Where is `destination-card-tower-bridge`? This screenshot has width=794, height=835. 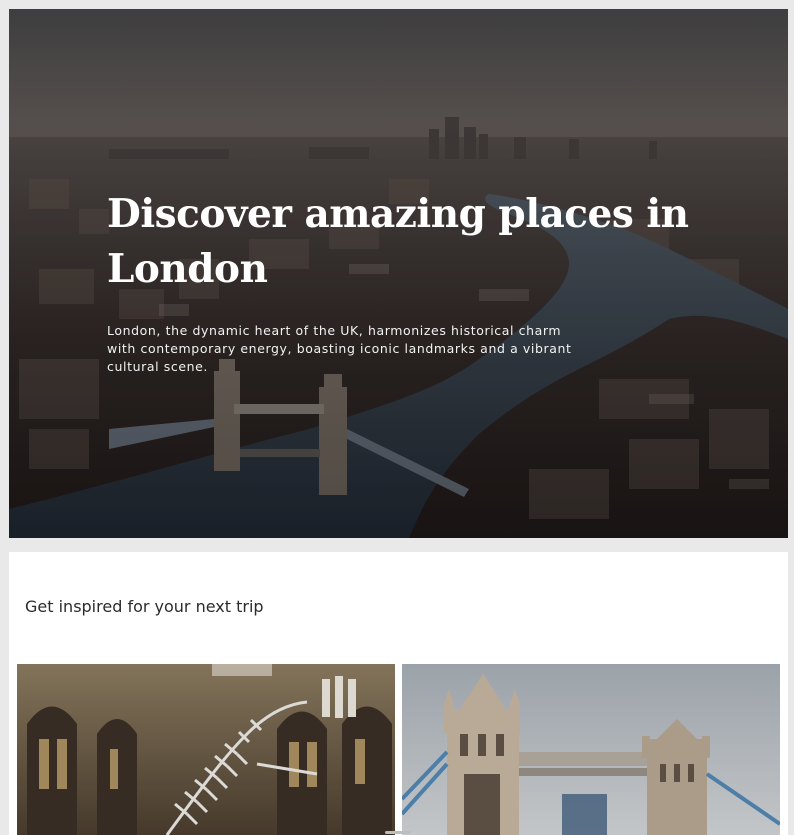
destination-card-tower-bridge is located at coordinates (591, 749).